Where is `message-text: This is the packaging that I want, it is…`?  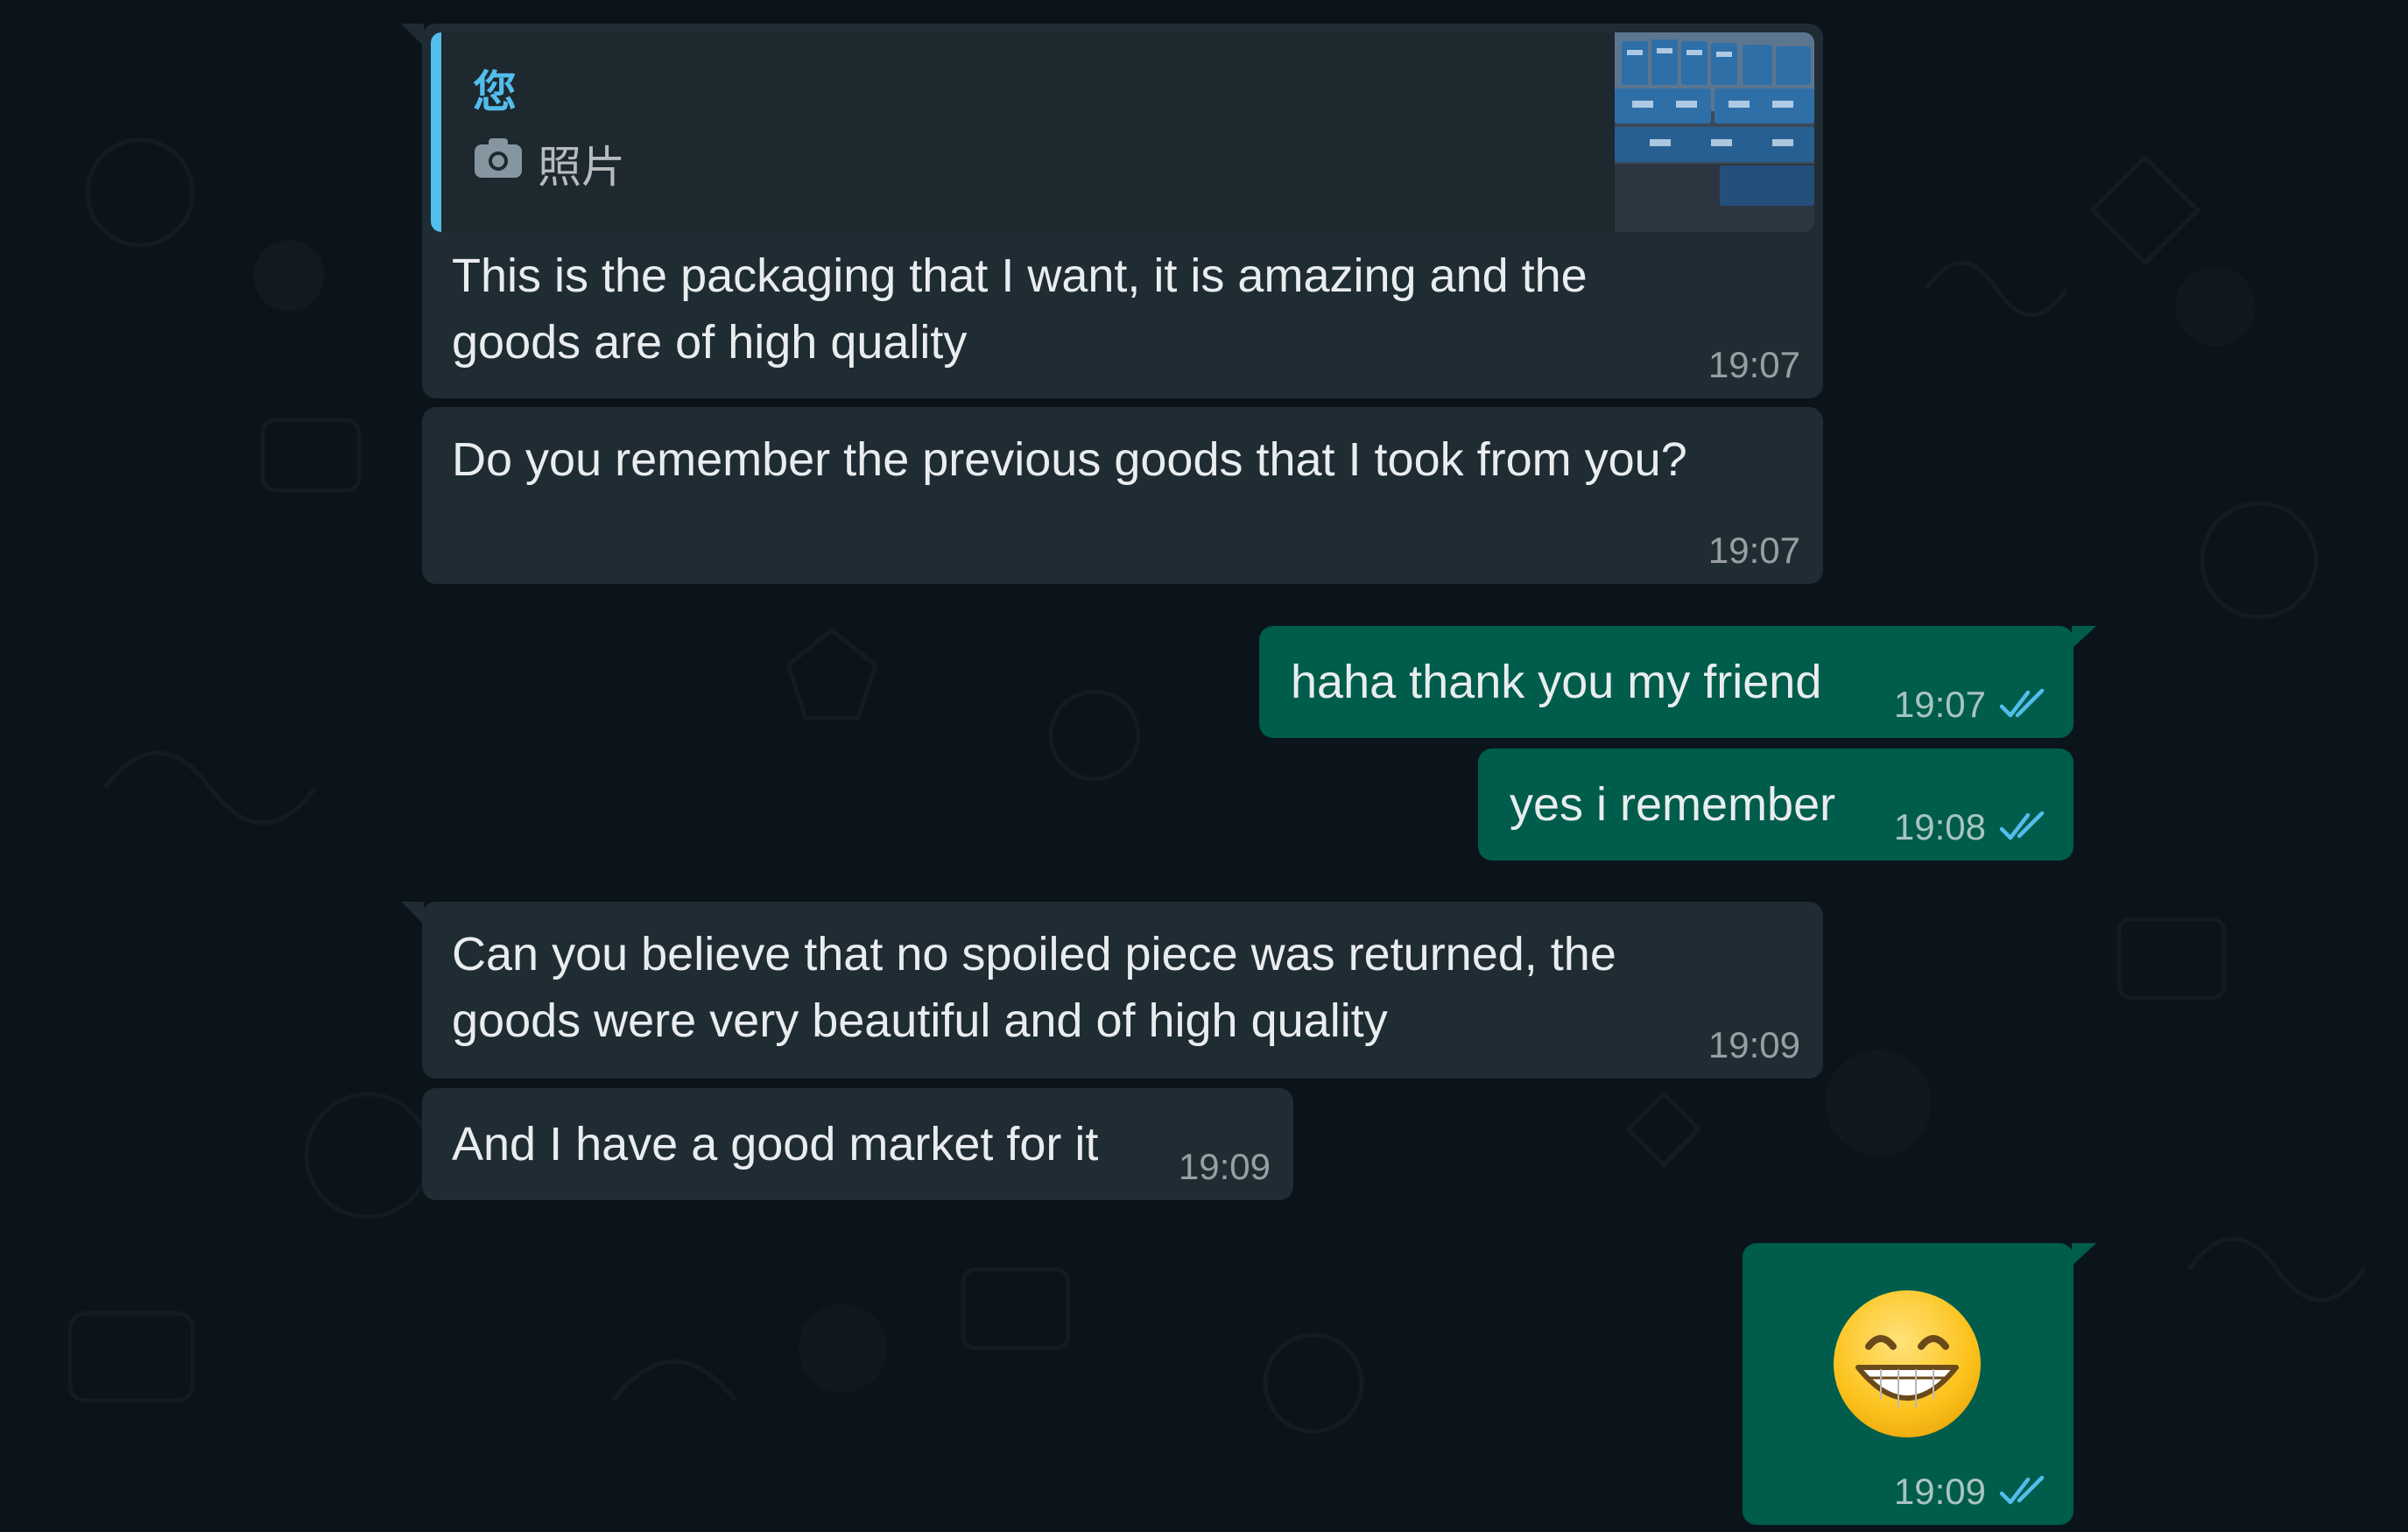 message-text: This is the packaging that I want, it is… is located at coordinates (1020, 309).